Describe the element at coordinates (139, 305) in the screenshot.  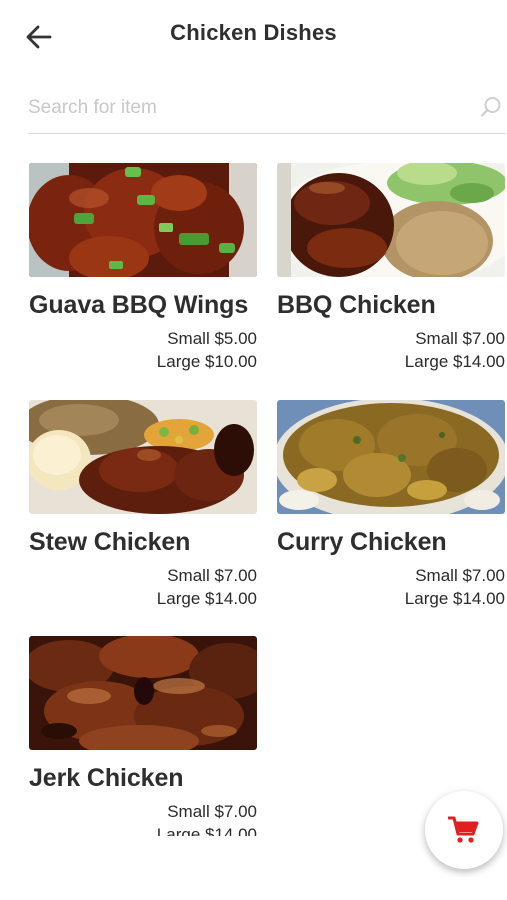
I see `menu-item-name: Guava BBQ Wings` at that location.